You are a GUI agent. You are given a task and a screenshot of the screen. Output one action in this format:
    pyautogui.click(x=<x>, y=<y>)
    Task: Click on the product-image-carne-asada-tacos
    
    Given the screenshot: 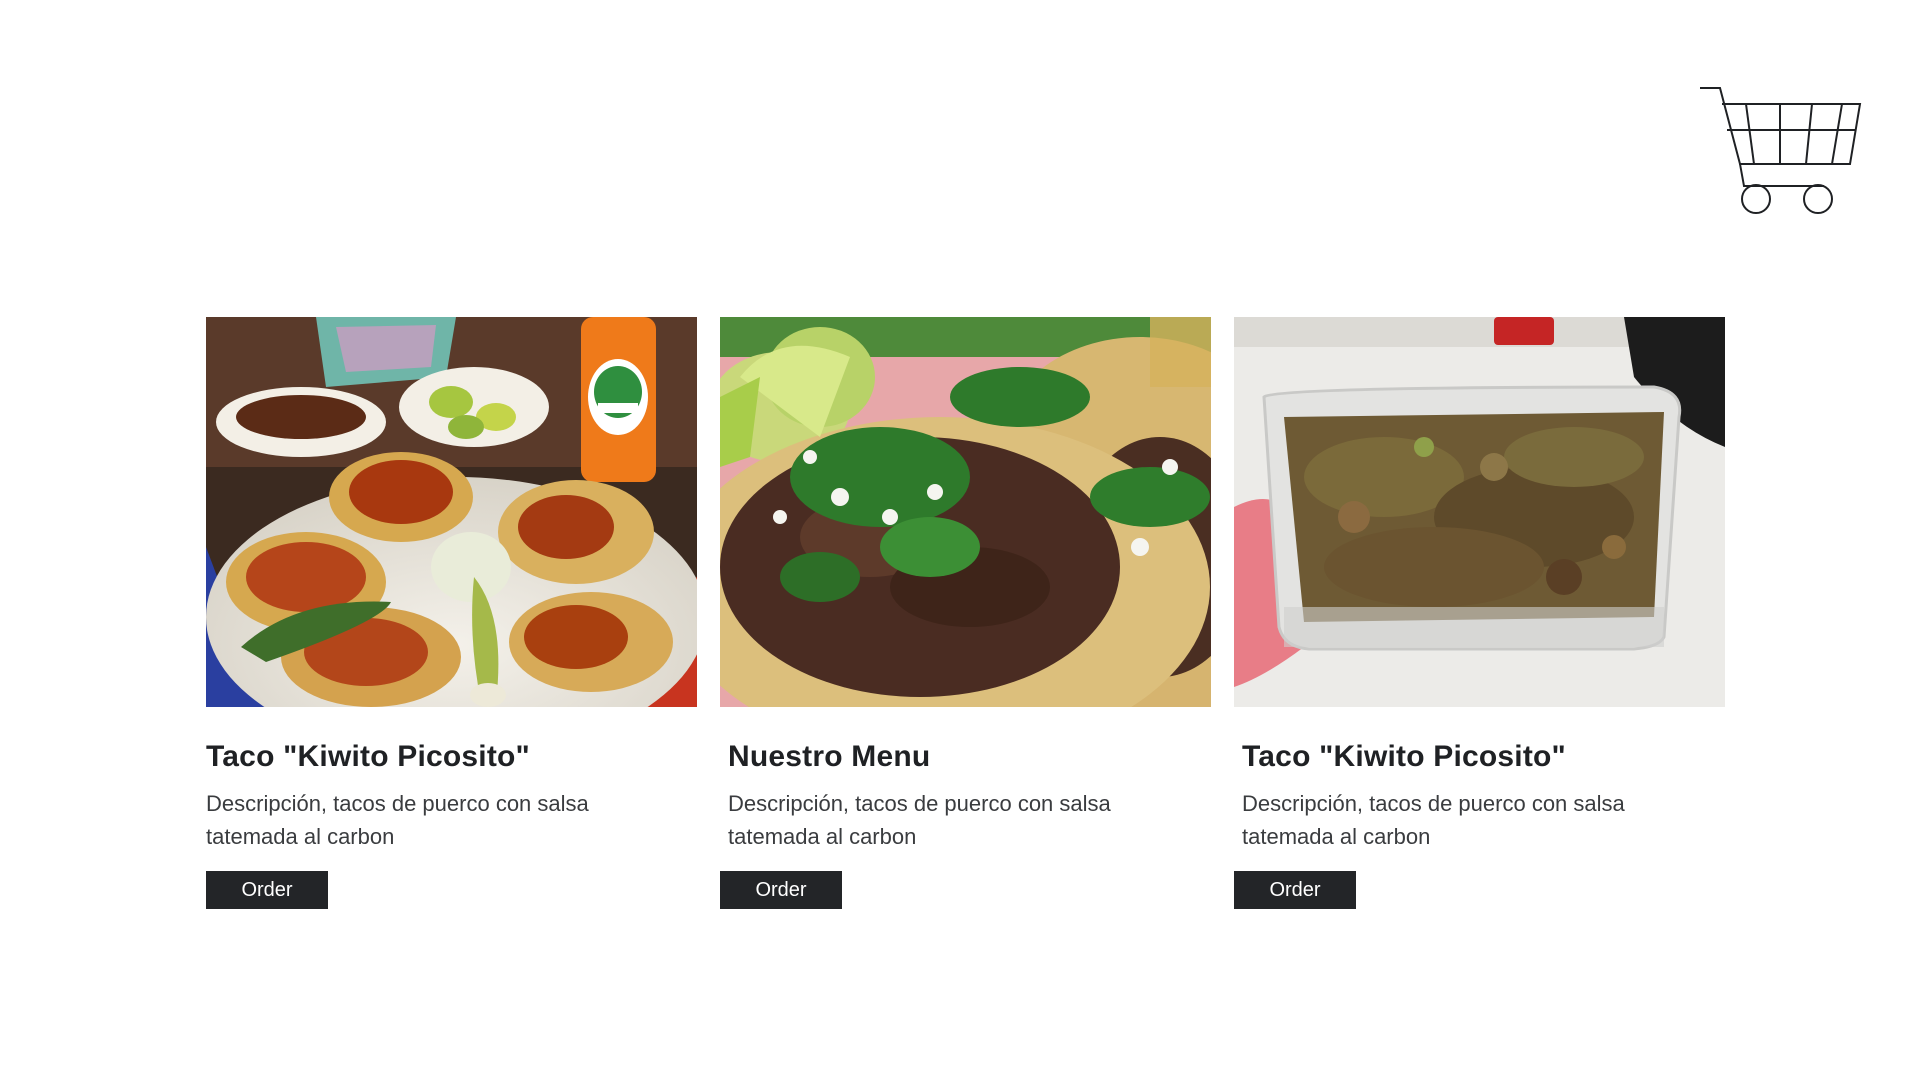 What is the action you would take?
    pyautogui.click(x=965, y=512)
    